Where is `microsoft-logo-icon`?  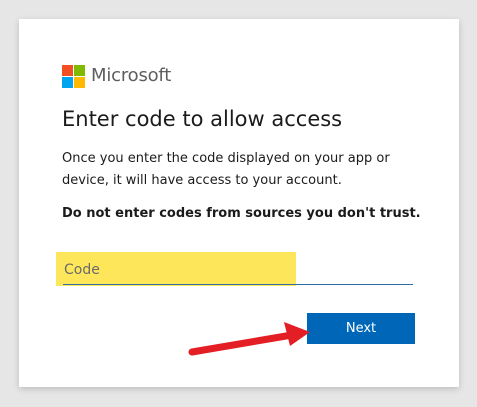 microsoft-logo-icon is located at coordinates (73, 76).